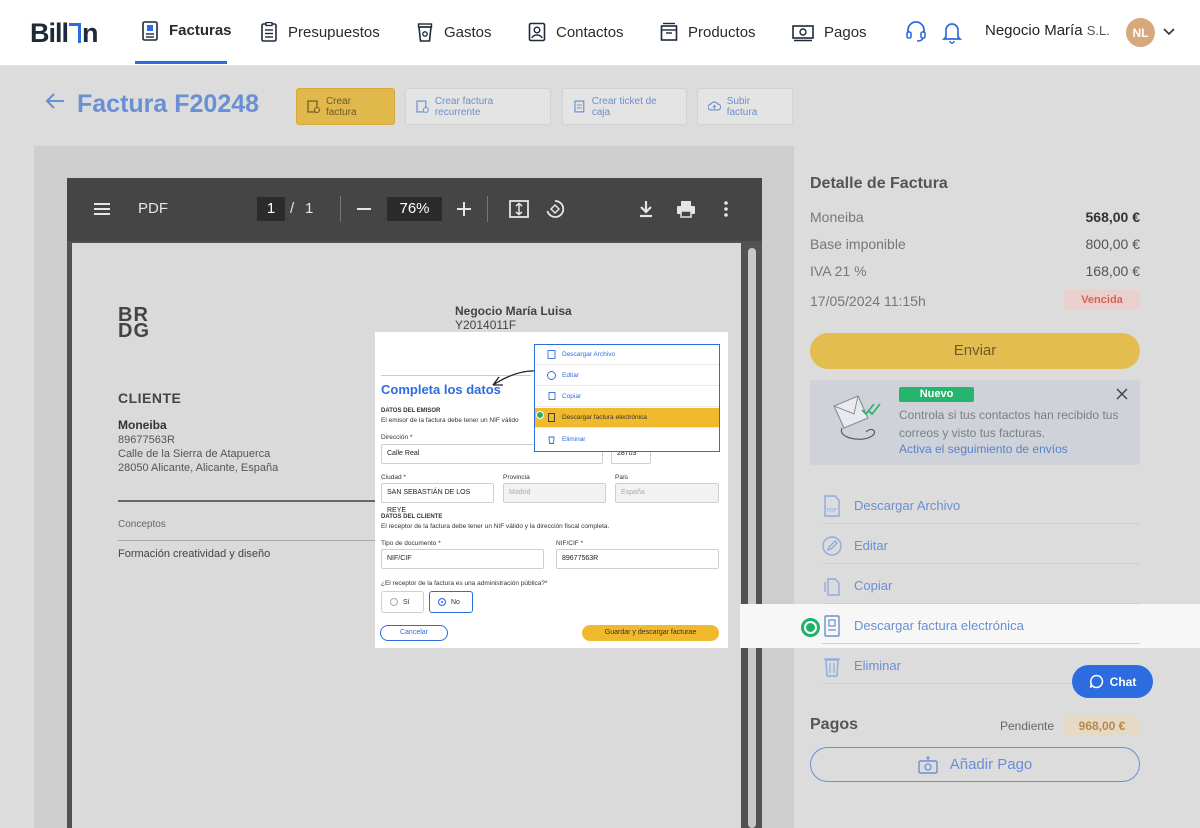 The image size is (1200, 828). What do you see at coordinates (200, 30) in the screenshot?
I see `nav-facturas-label: Facturas` at bounding box center [200, 30].